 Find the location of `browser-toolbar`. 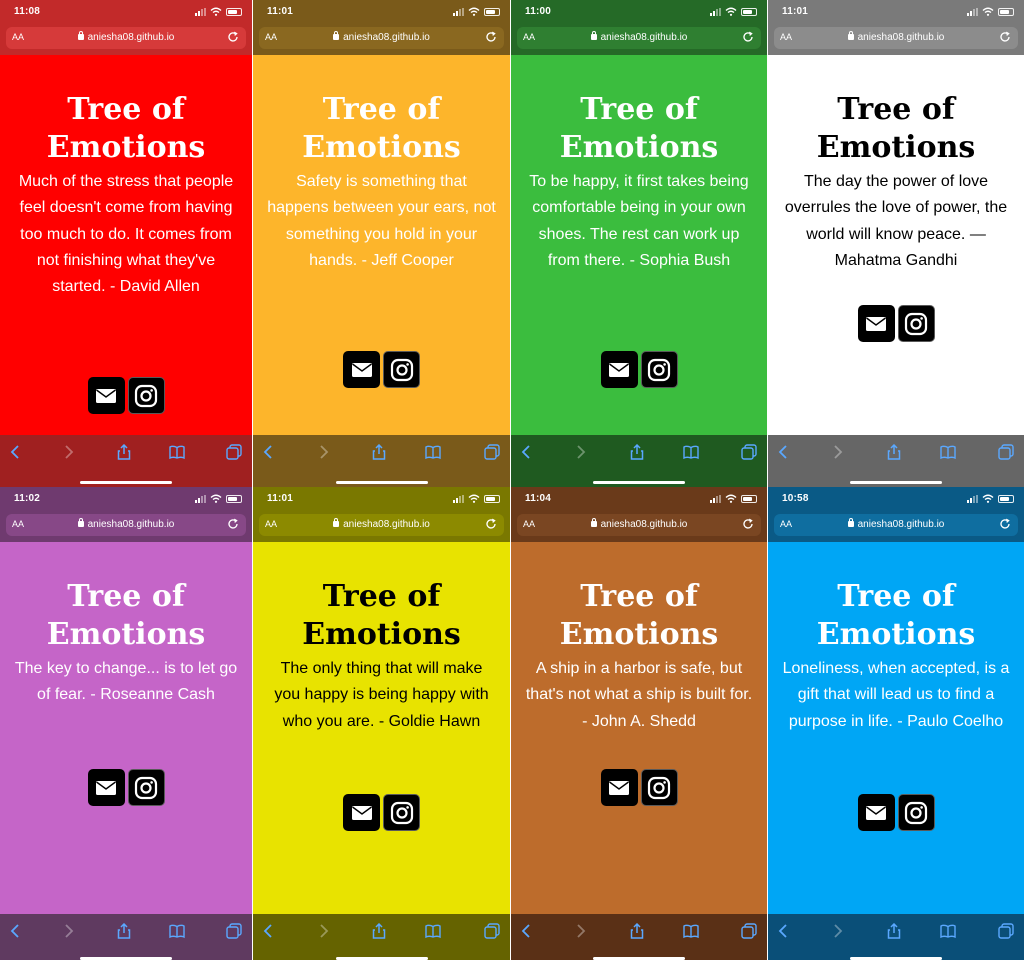

browser-toolbar is located at coordinates (639, 937).